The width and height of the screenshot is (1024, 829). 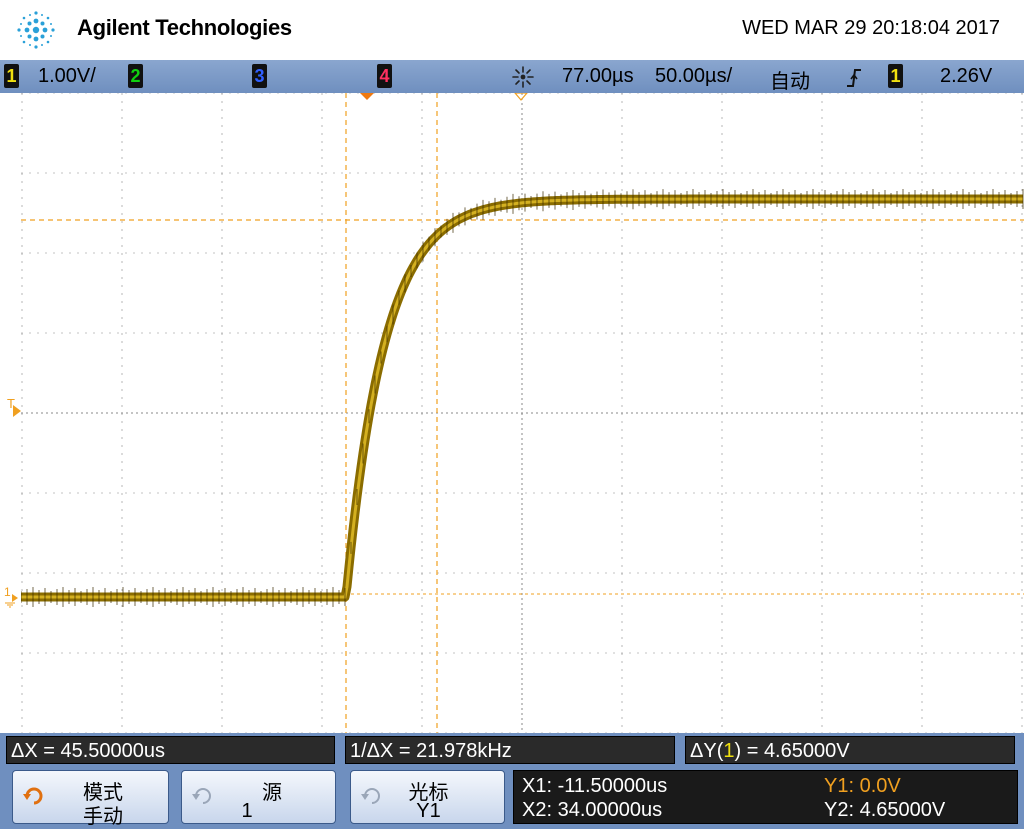 What do you see at coordinates (862, 786) in the screenshot?
I see `y1-readout: Y1: 0.0V` at bounding box center [862, 786].